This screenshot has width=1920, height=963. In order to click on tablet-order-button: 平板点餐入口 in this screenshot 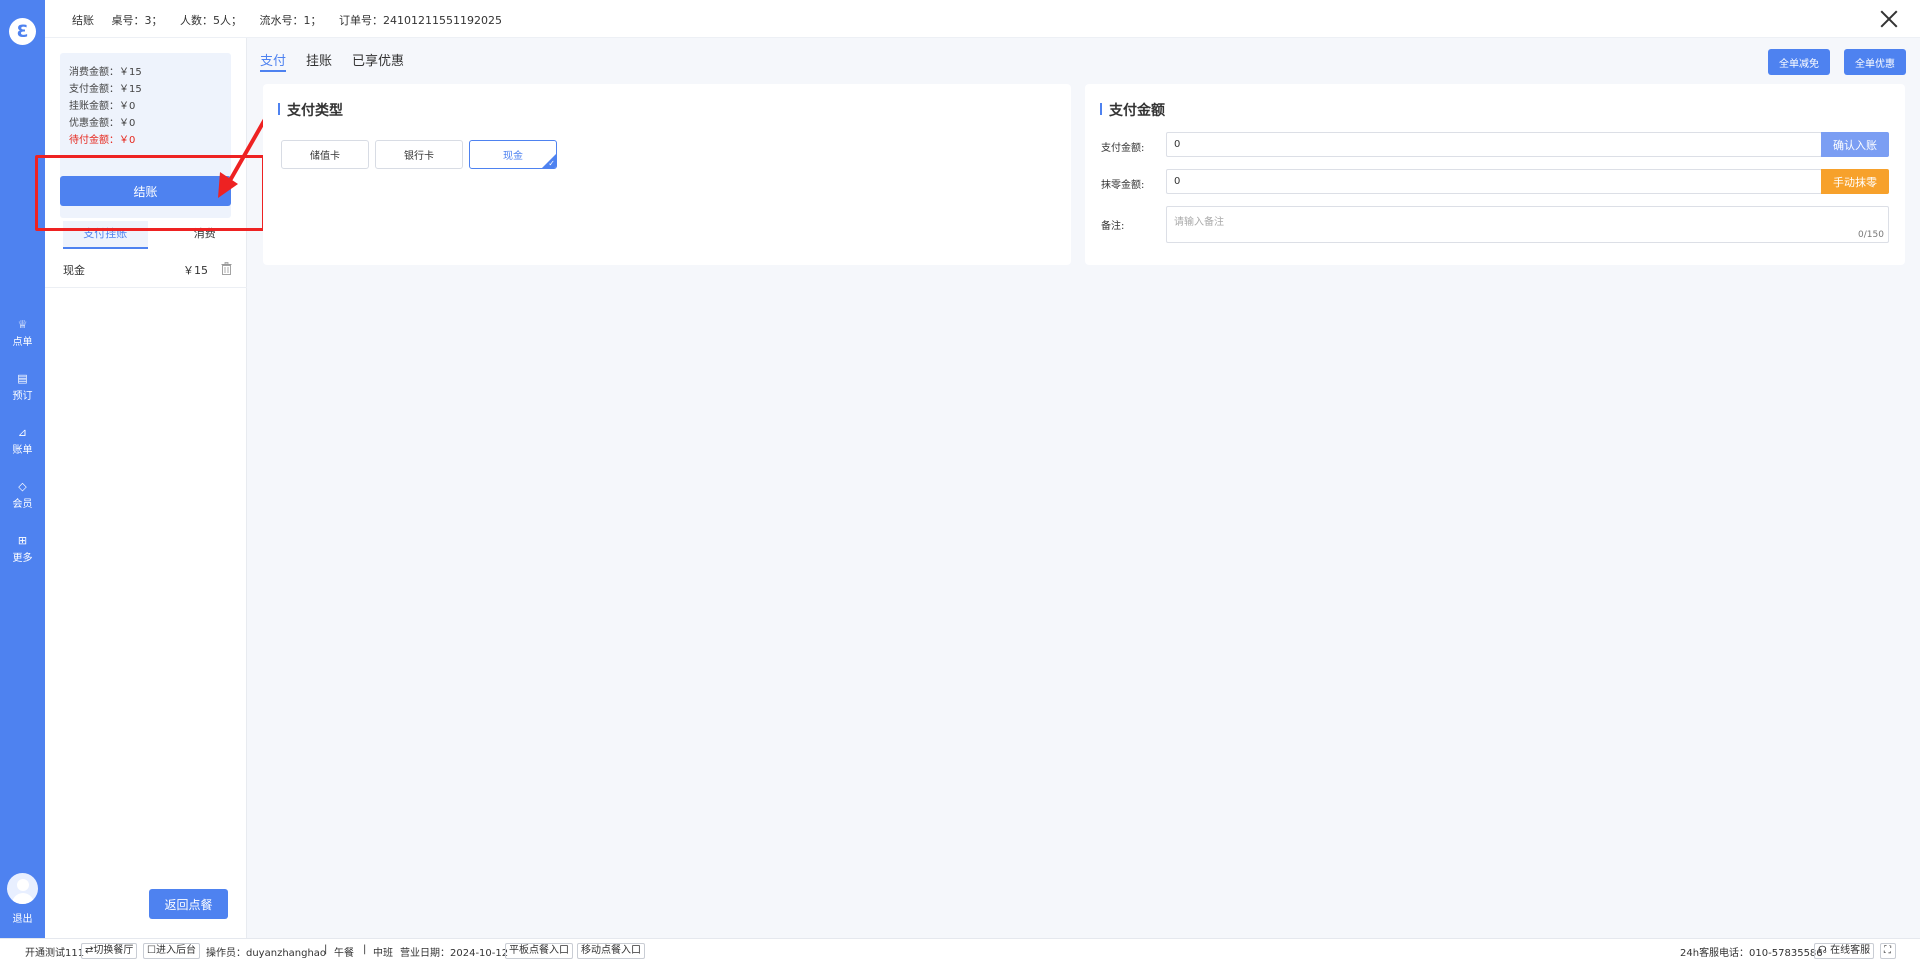, I will do `click(539, 951)`.